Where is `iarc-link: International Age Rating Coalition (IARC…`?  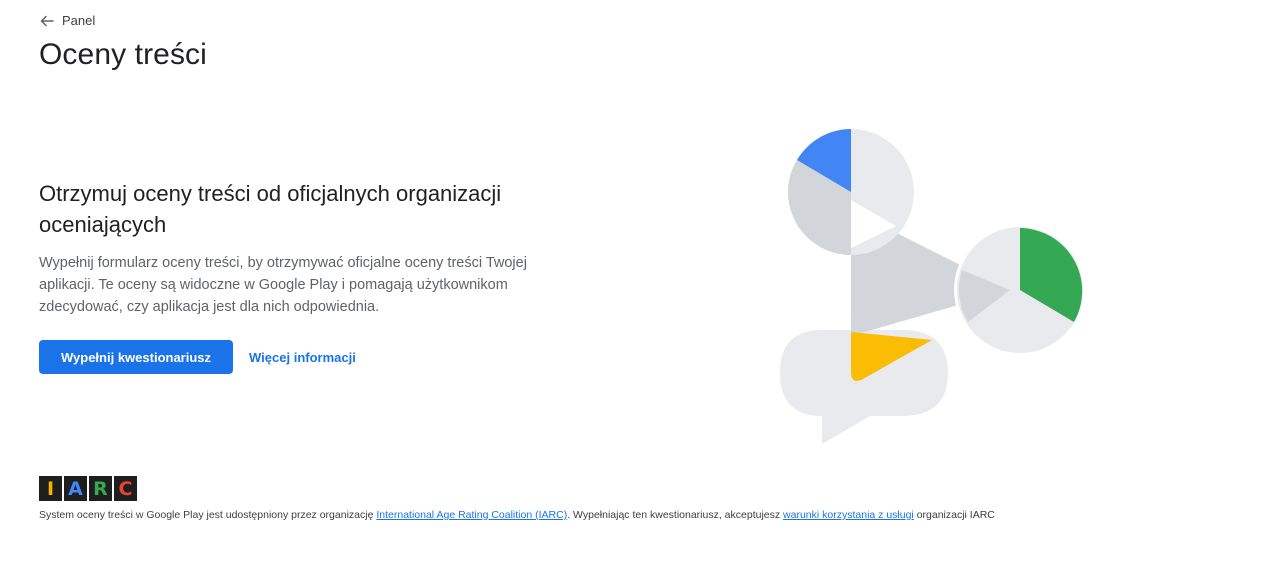 iarc-link: International Age Rating Coalition (IARC… is located at coordinates (471, 515).